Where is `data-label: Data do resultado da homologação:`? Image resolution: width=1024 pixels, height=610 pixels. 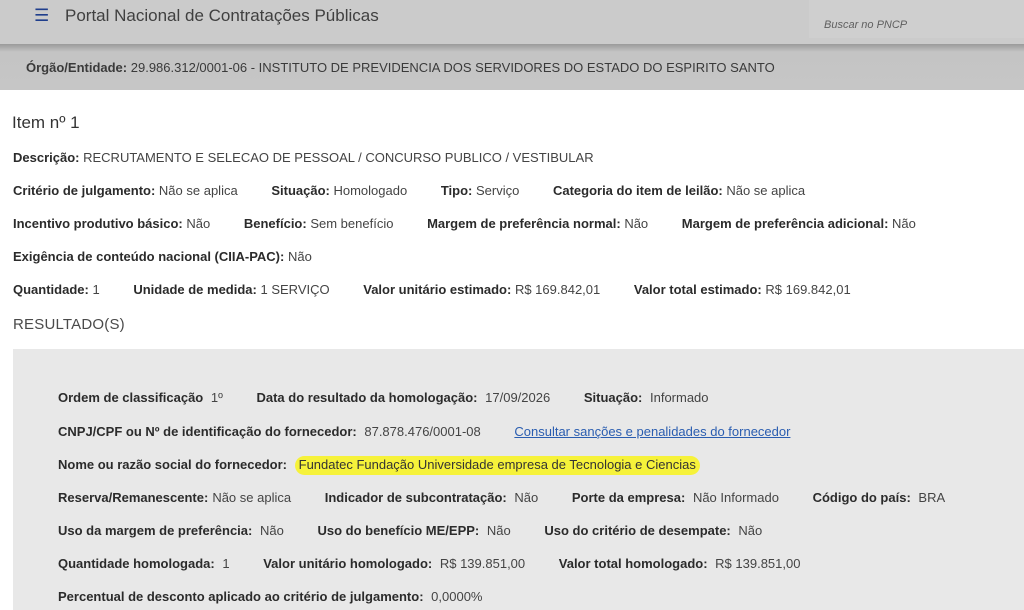
data-label: Data do resultado da homologação: is located at coordinates (367, 397).